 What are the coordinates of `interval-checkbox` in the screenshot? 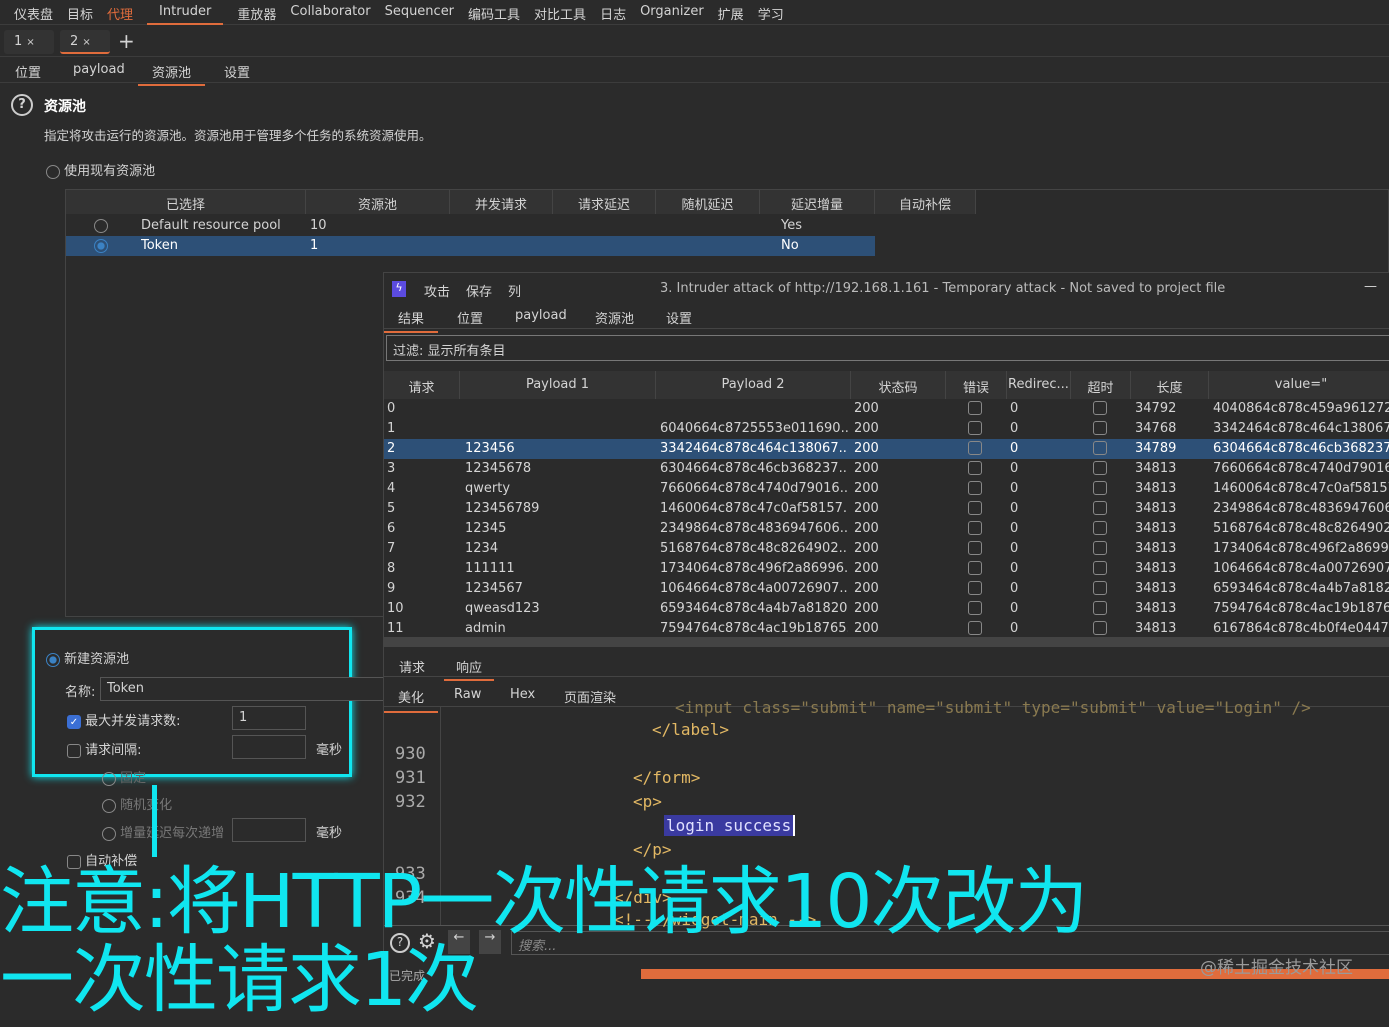 It's located at (74, 750).